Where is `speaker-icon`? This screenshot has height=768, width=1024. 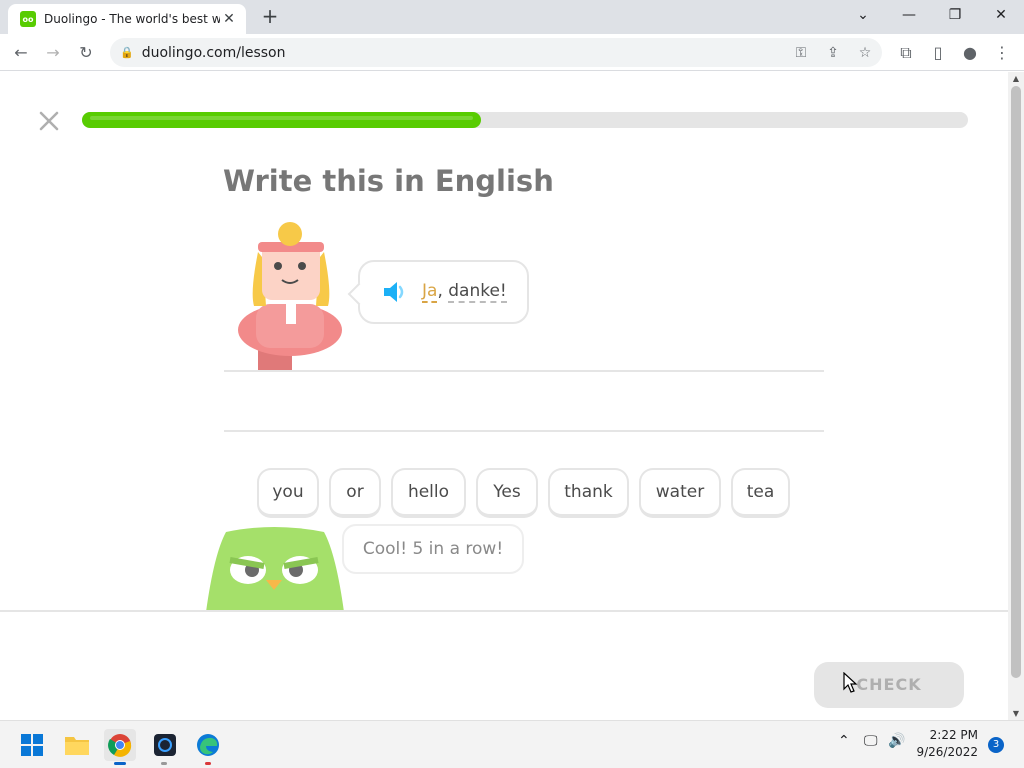 speaker-icon is located at coordinates (395, 292).